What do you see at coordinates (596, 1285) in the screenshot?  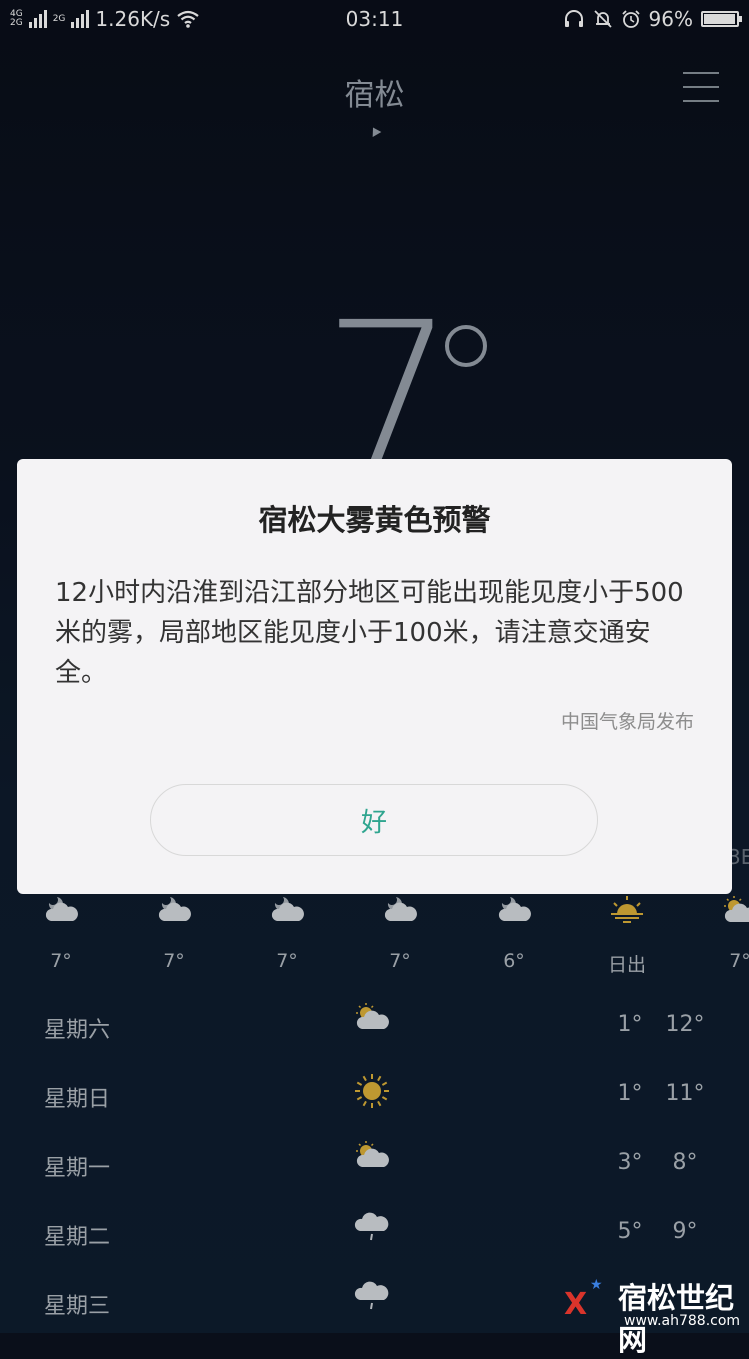 I see `star-icon: ★` at bounding box center [596, 1285].